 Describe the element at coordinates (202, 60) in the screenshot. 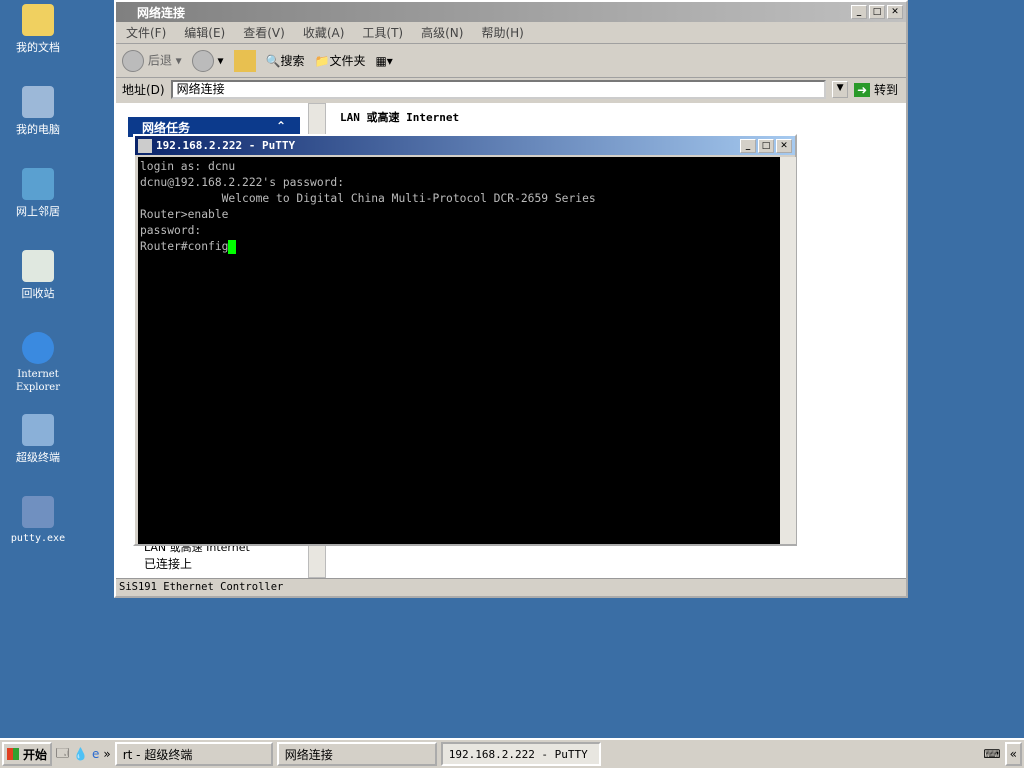

I see `forward-arrow-icon` at that location.